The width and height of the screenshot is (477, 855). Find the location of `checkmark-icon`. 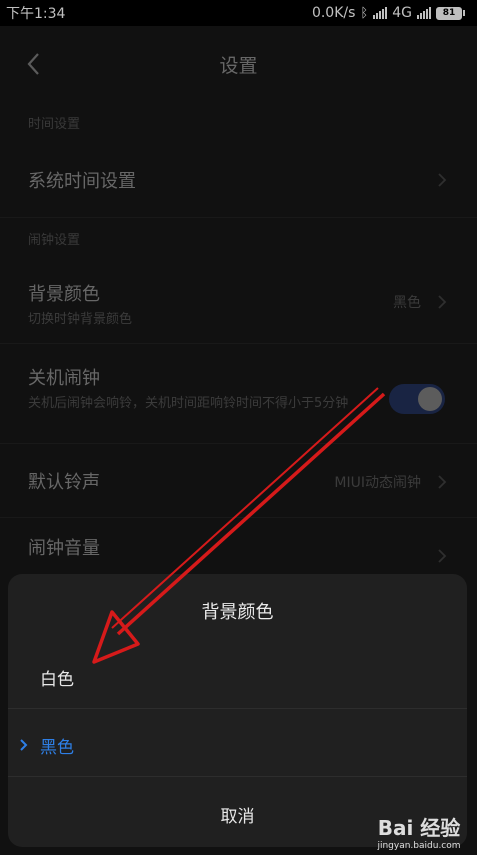

checkmark-icon is located at coordinates (24, 745).